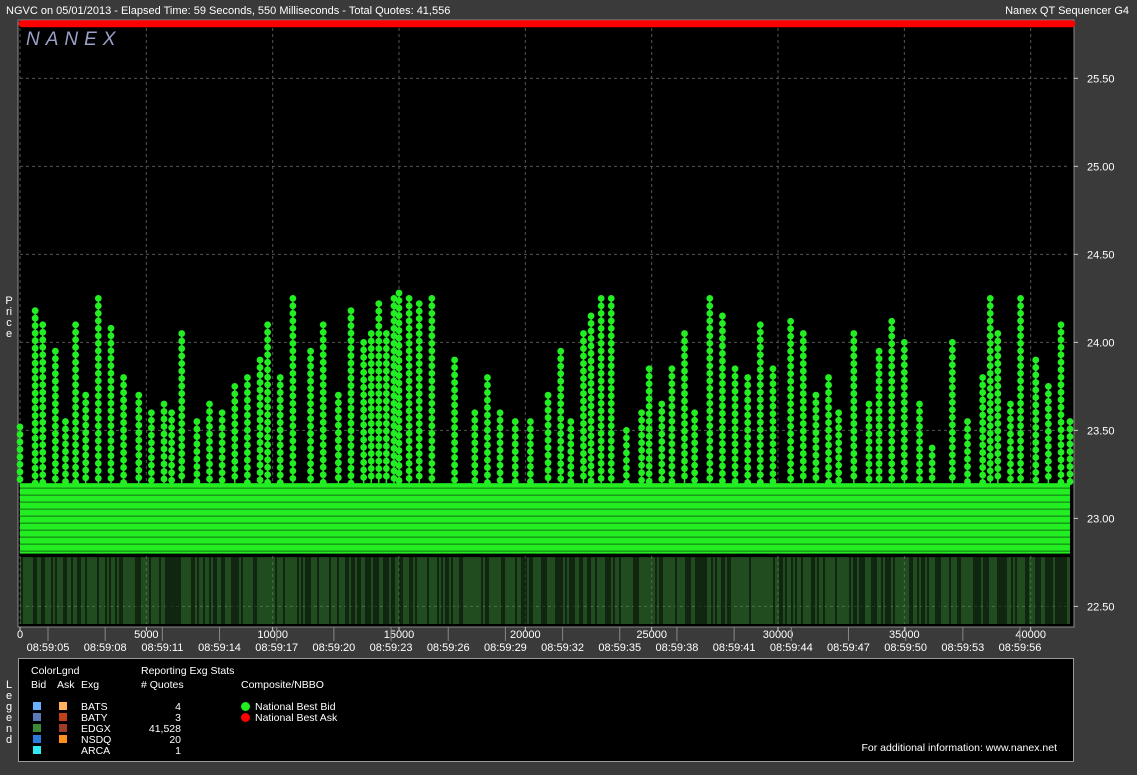  I want to click on time-tick-label: 08:59:17, so click(276, 648).